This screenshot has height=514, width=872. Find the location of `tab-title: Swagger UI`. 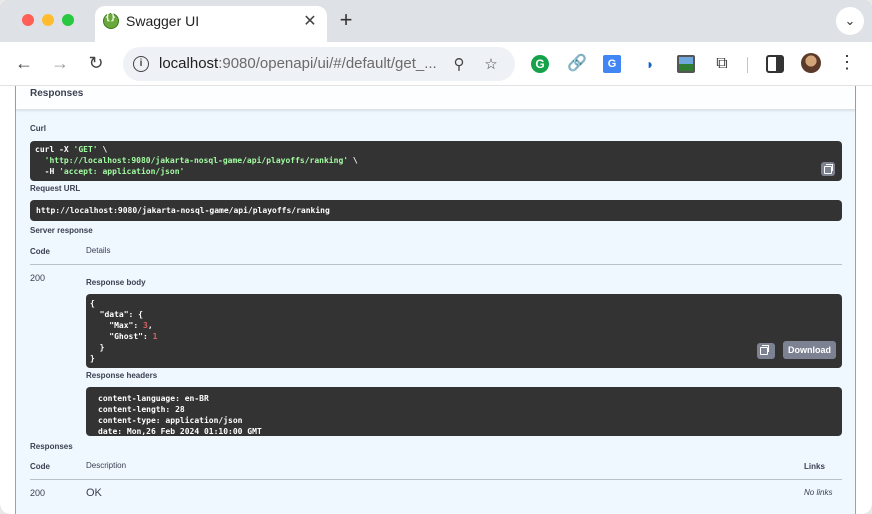

tab-title: Swagger UI is located at coordinates (163, 21).